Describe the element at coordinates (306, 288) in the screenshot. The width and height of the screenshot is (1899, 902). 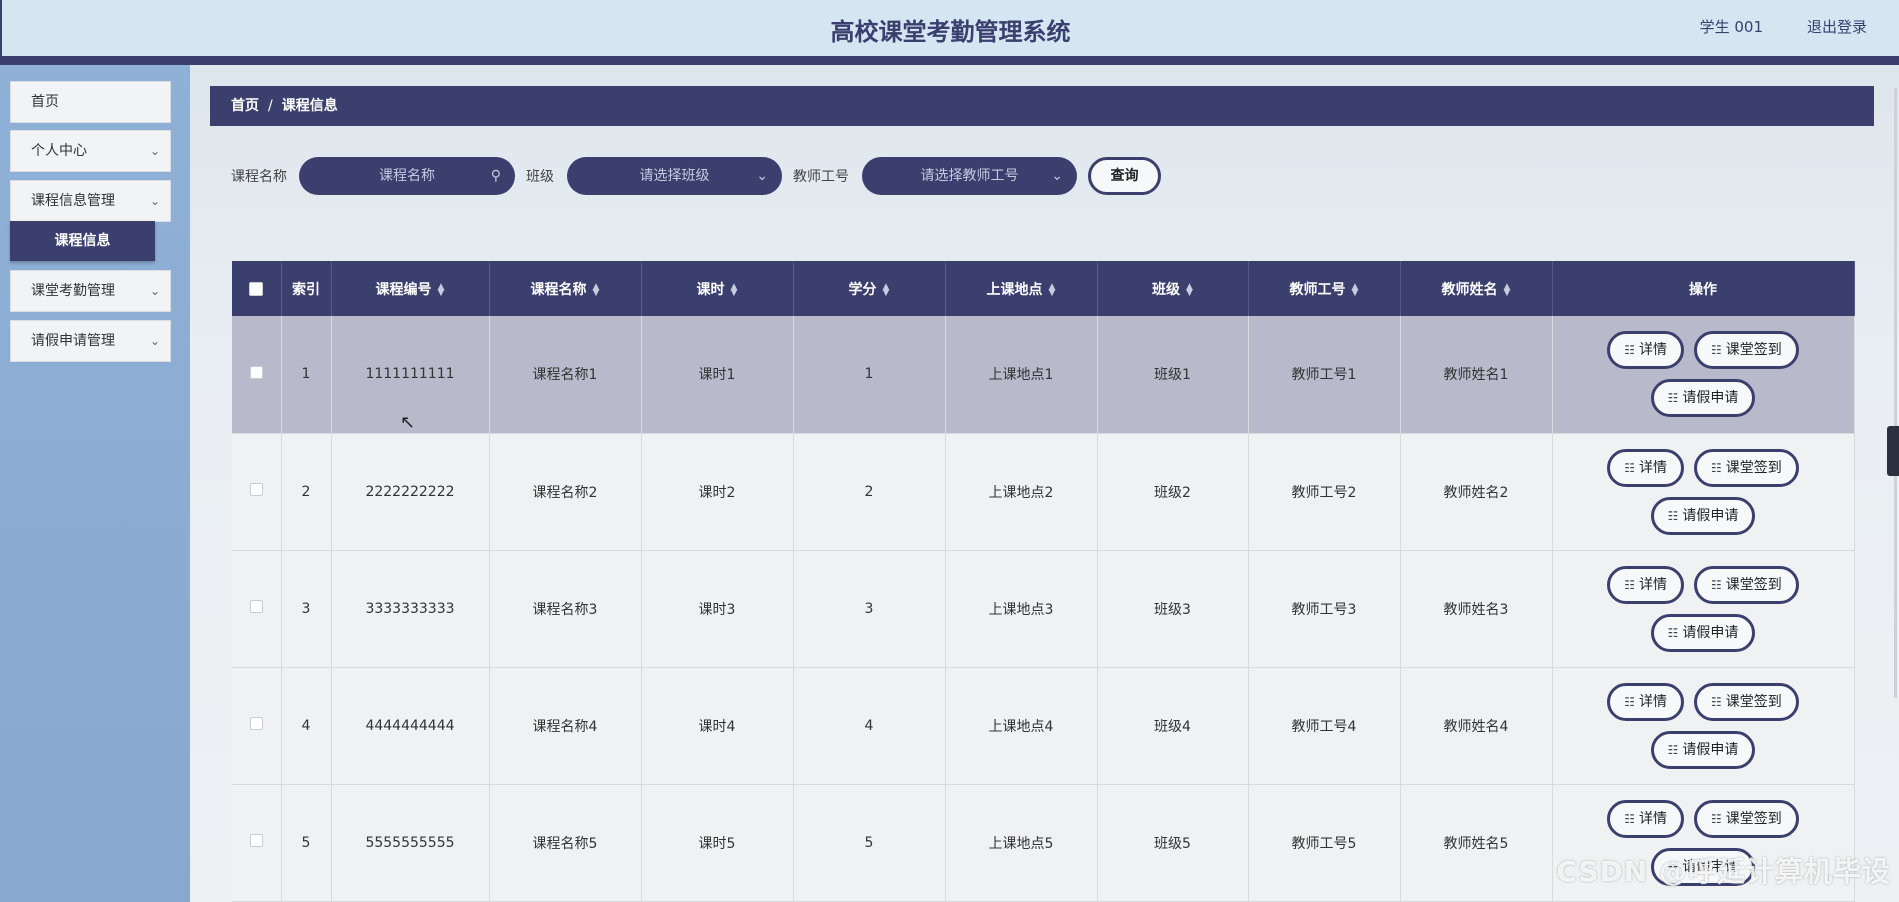
I see `header-index: 索引` at that location.